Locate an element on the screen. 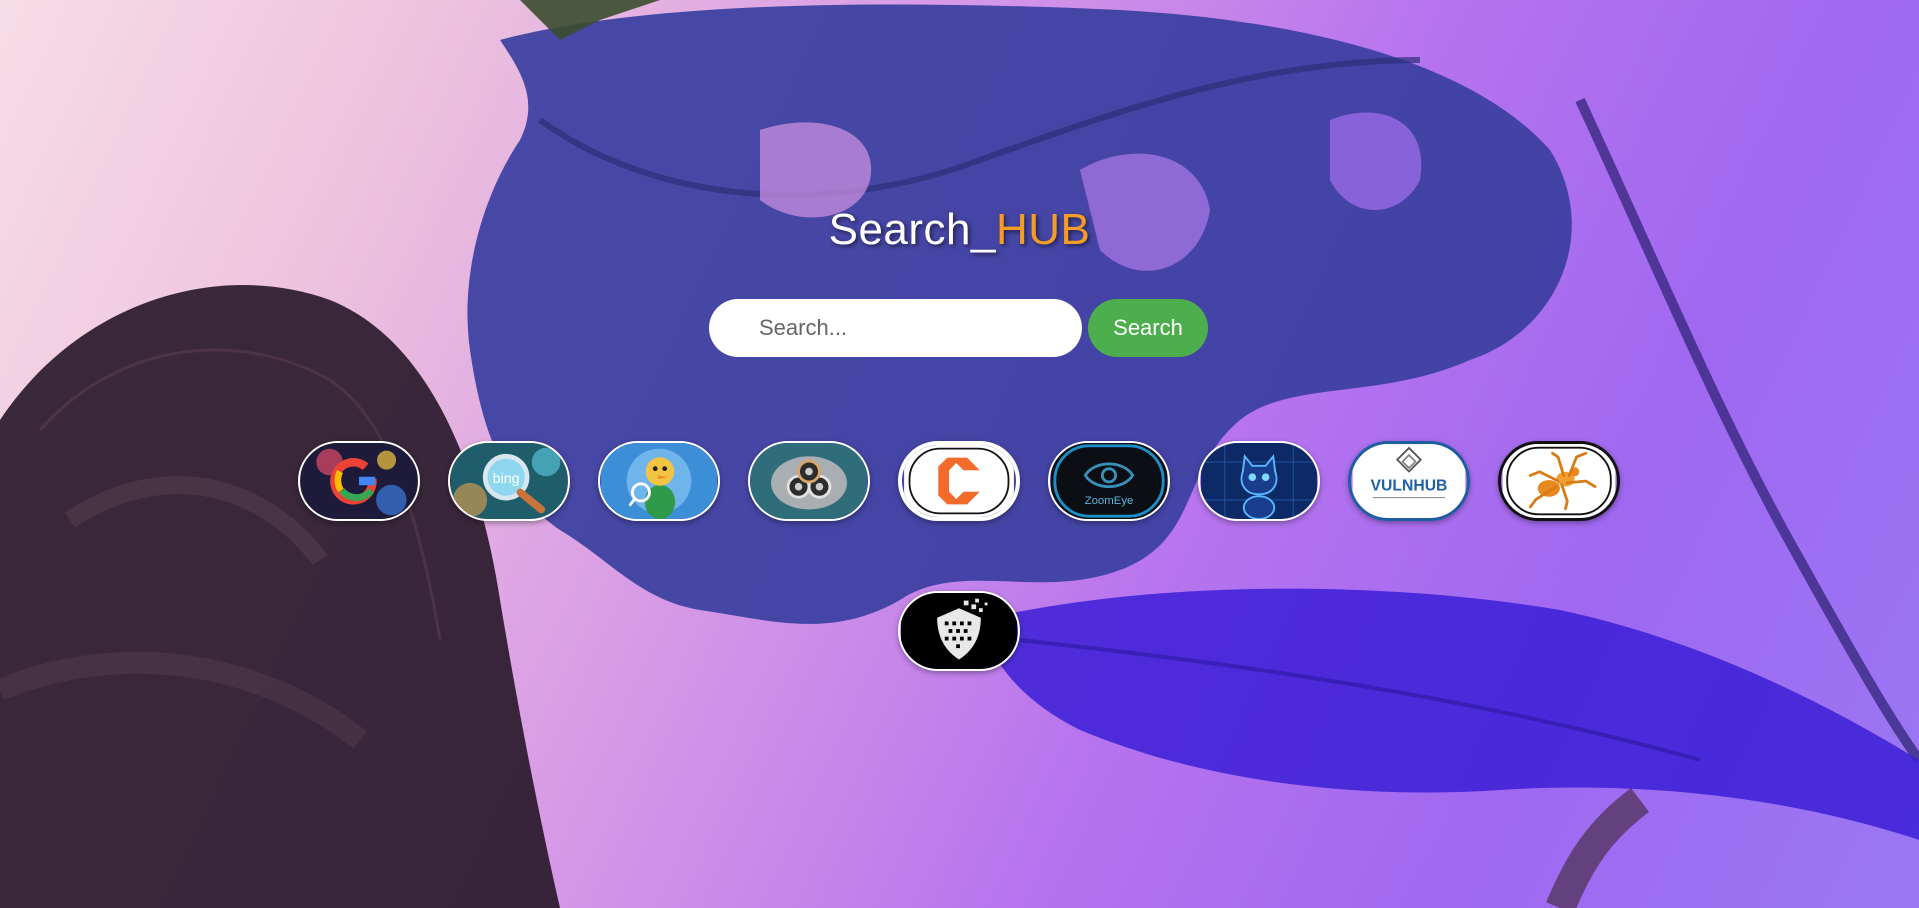 The height and width of the screenshot is (908, 1919). vulnhub-icon: VULNHUB is located at coordinates (1409, 481).